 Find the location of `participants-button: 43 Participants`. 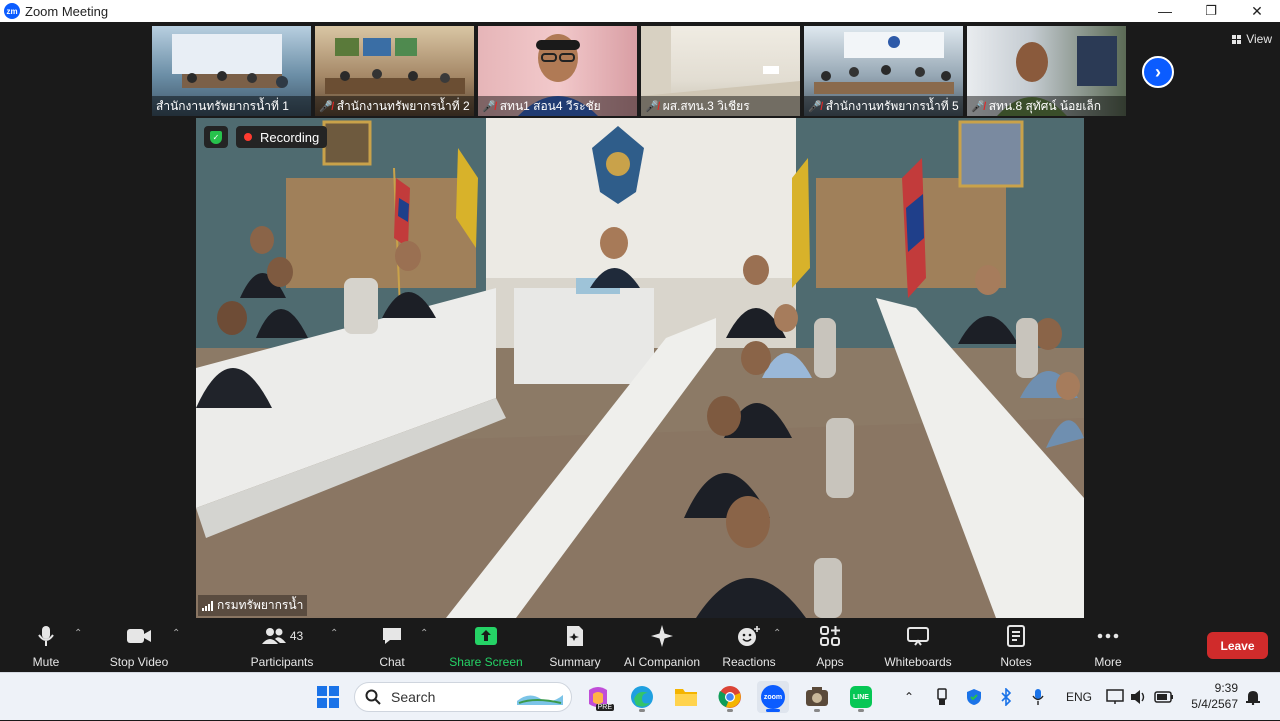

participants-button: 43 Participants is located at coordinates (282, 646).